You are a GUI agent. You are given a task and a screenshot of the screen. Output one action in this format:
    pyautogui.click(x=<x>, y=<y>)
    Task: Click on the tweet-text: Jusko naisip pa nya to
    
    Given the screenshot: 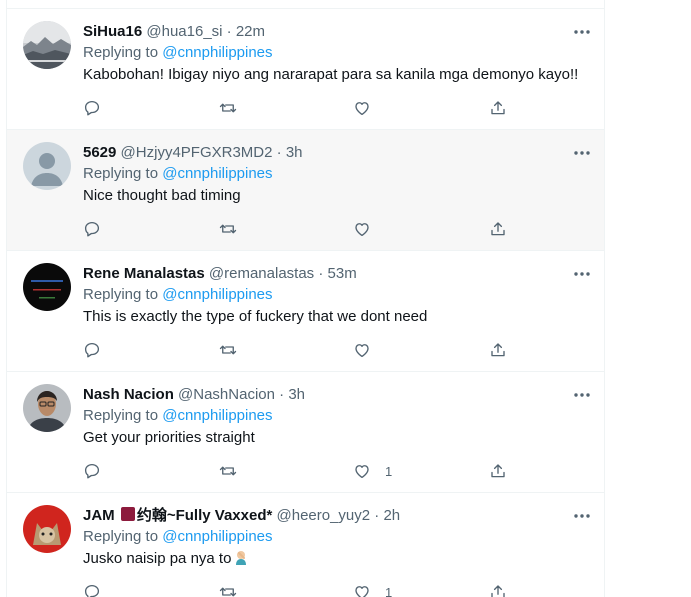 What is the action you would take?
    pyautogui.click(x=157, y=558)
    